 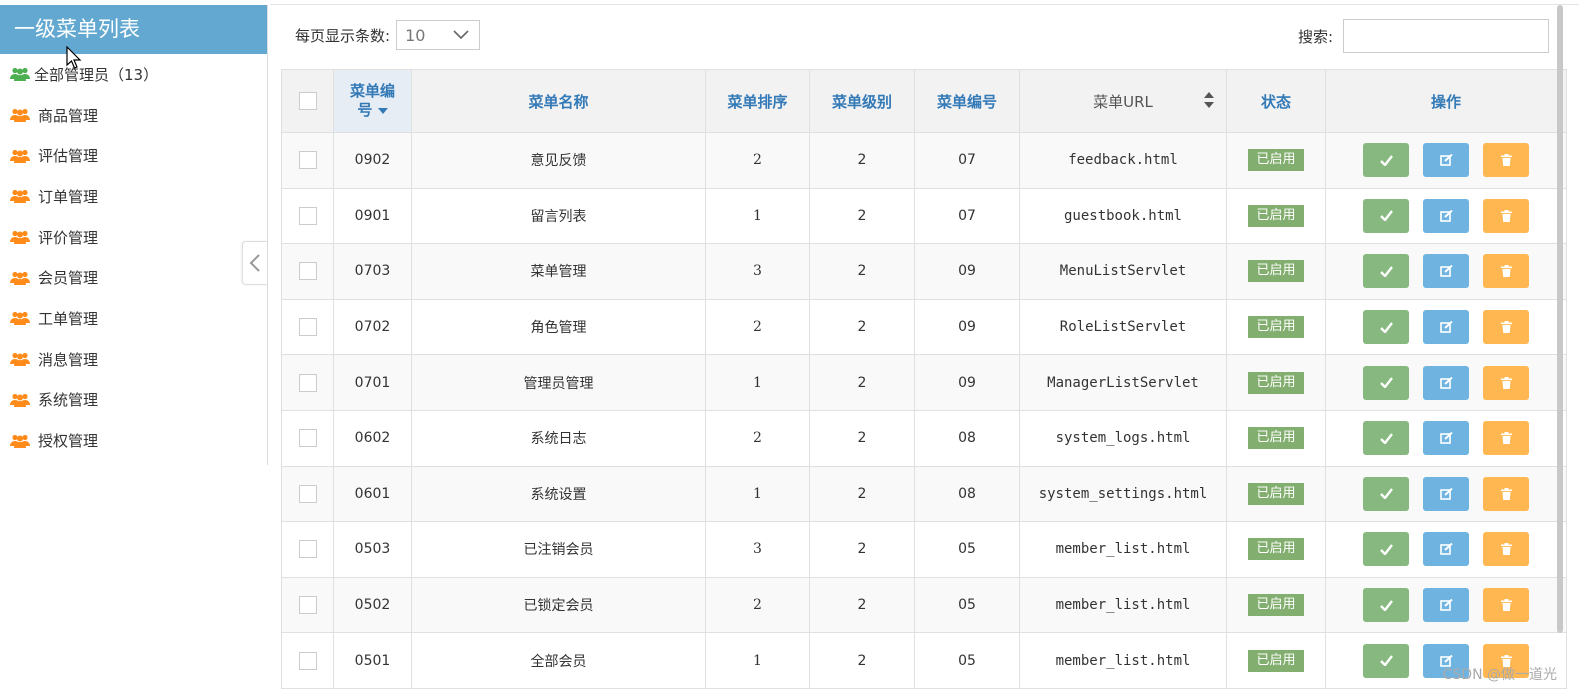 What do you see at coordinates (133, 440) in the screenshot?
I see `sidebar-item-authorization: 授权管理` at bounding box center [133, 440].